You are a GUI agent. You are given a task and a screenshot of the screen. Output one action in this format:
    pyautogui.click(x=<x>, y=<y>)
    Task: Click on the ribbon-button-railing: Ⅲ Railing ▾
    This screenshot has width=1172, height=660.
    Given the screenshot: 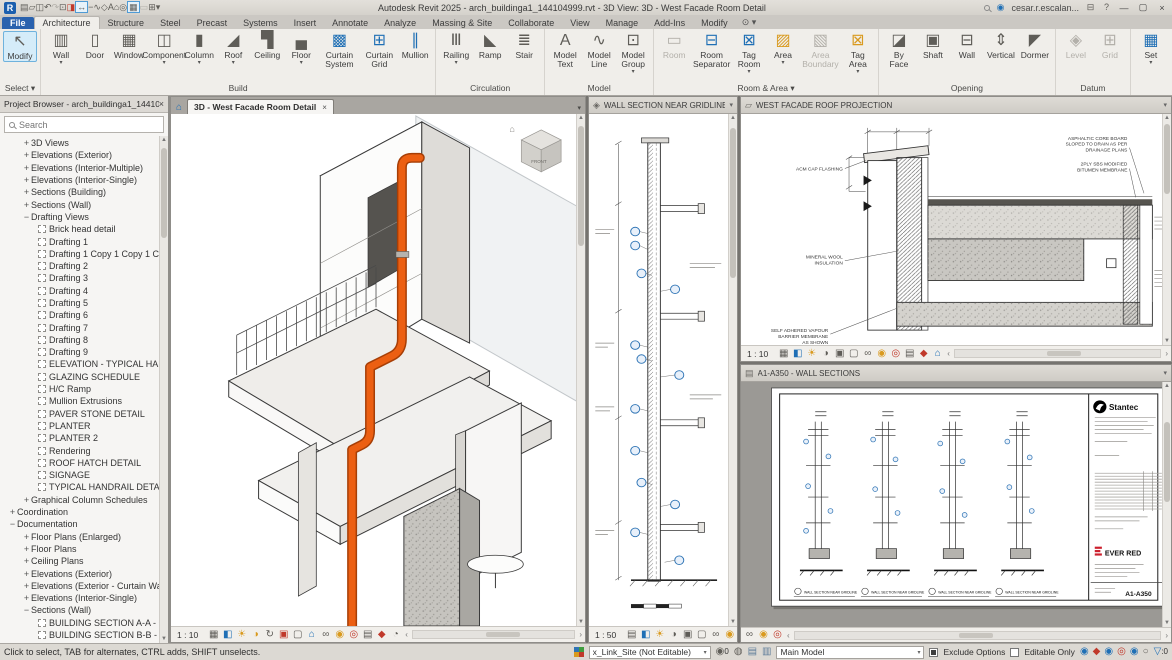 What is the action you would take?
    pyautogui.click(x=456, y=48)
    